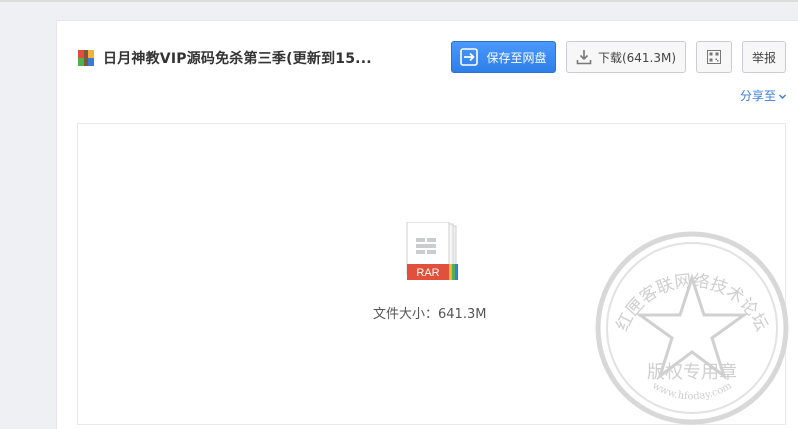 The height and width of the screenshot is (429, 798). I want to click on report-button: 举报, so click(764, 57).